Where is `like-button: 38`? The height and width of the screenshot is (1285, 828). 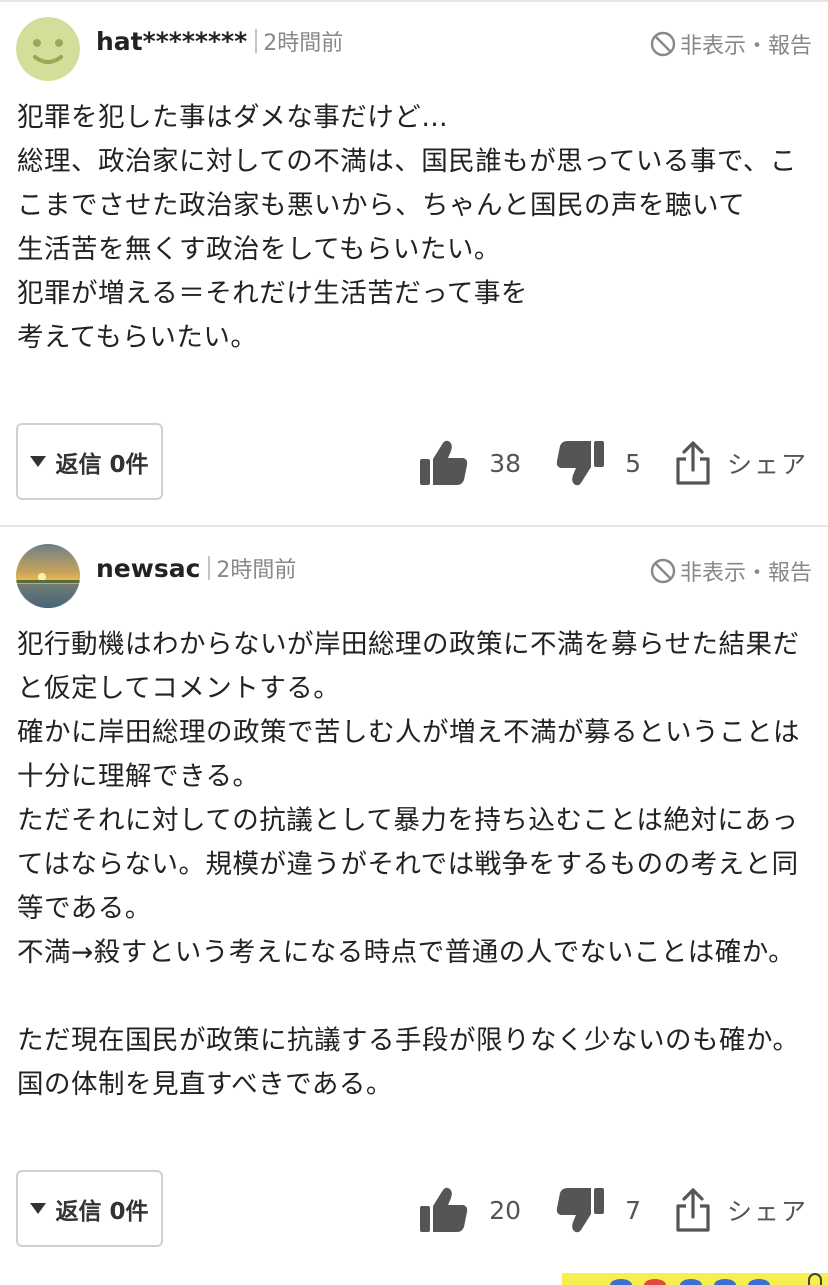
like-button: 38 is located at coordinates (470, 463).